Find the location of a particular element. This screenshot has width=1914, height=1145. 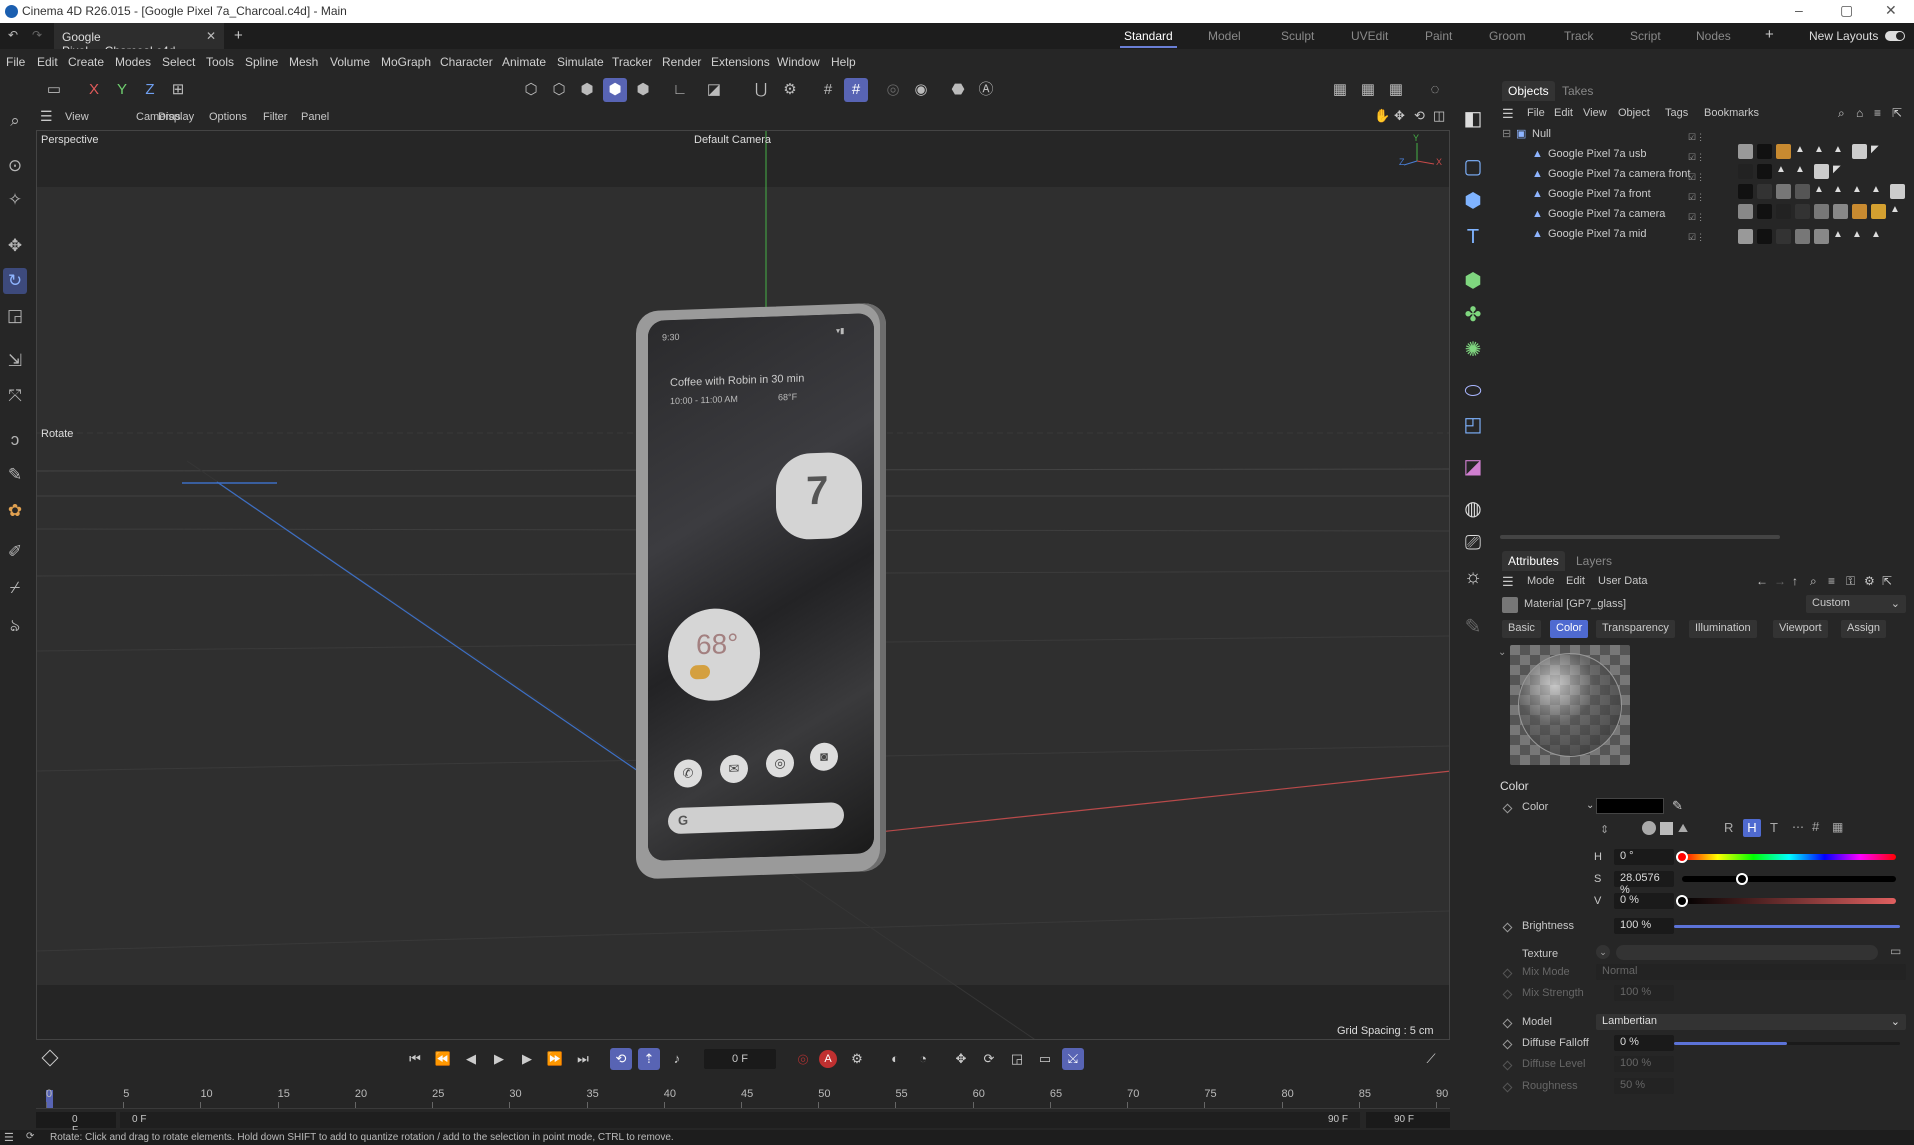

render-settings-icon: ▦ is located at coordinates (1396, 90).